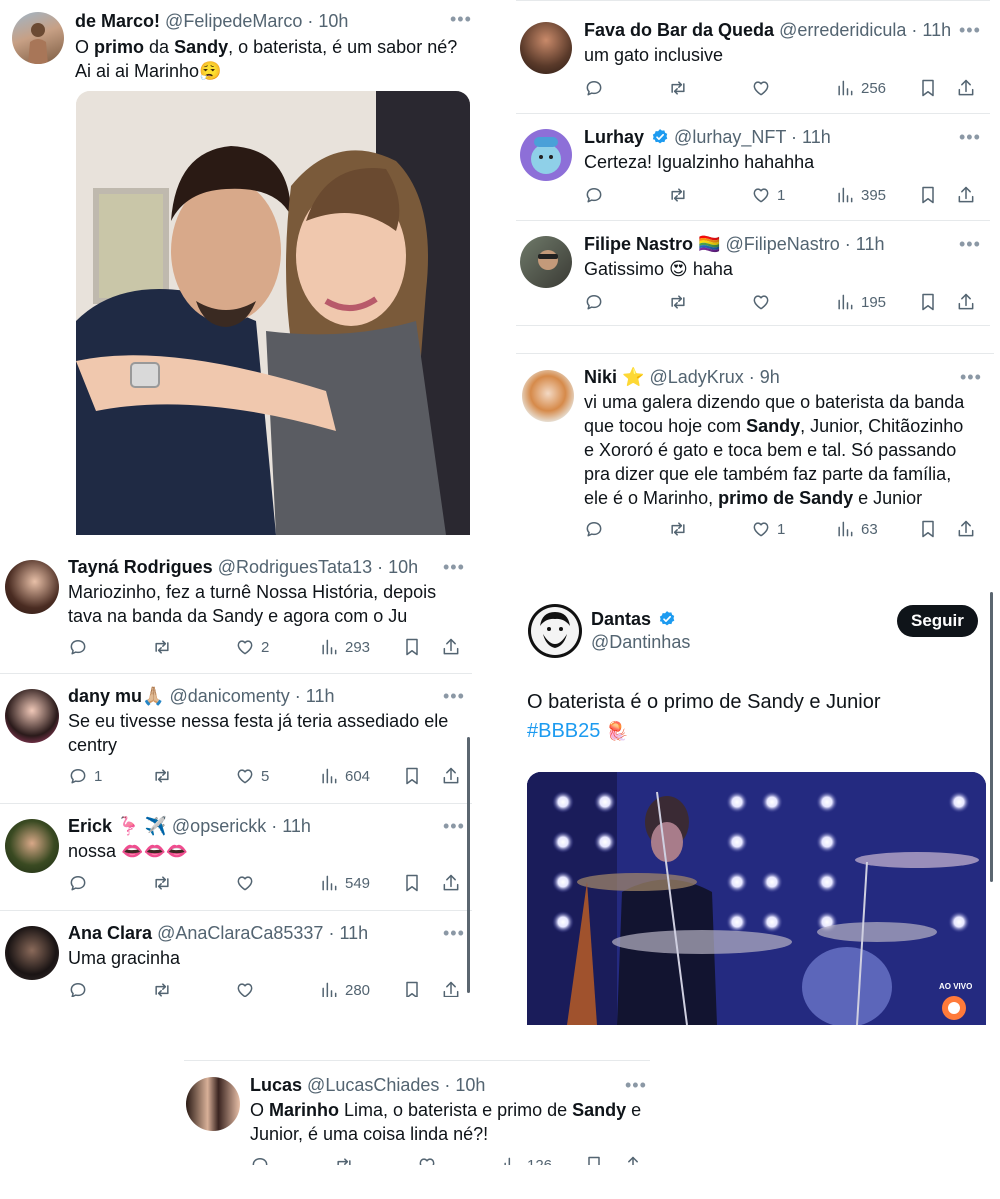 Image resolution: width=1000 pixels, height=1199 pixels. Describe the element at coordinates (240, 933) in the screenshot. I see `author-handle: @AnaClaraCa85337` at that location.